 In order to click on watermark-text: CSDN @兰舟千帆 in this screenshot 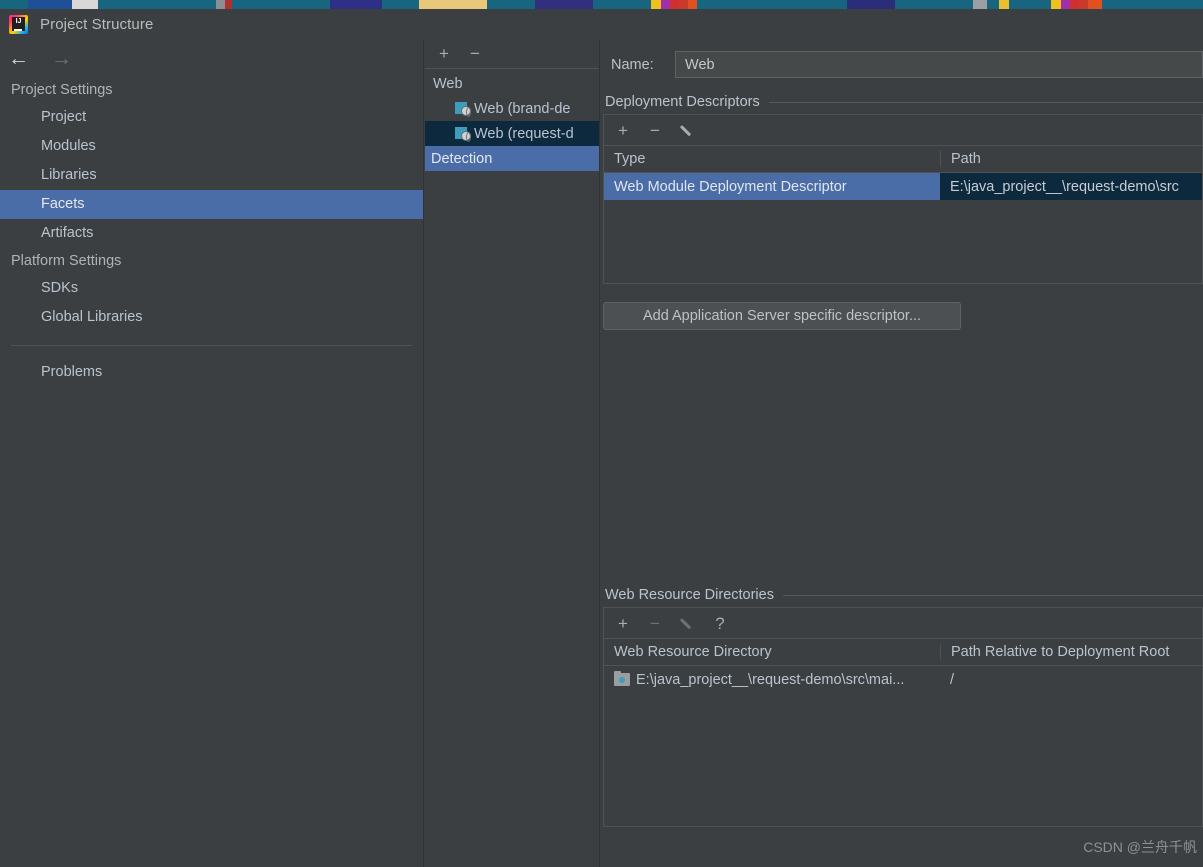, I will do `click(1140, 847)`.